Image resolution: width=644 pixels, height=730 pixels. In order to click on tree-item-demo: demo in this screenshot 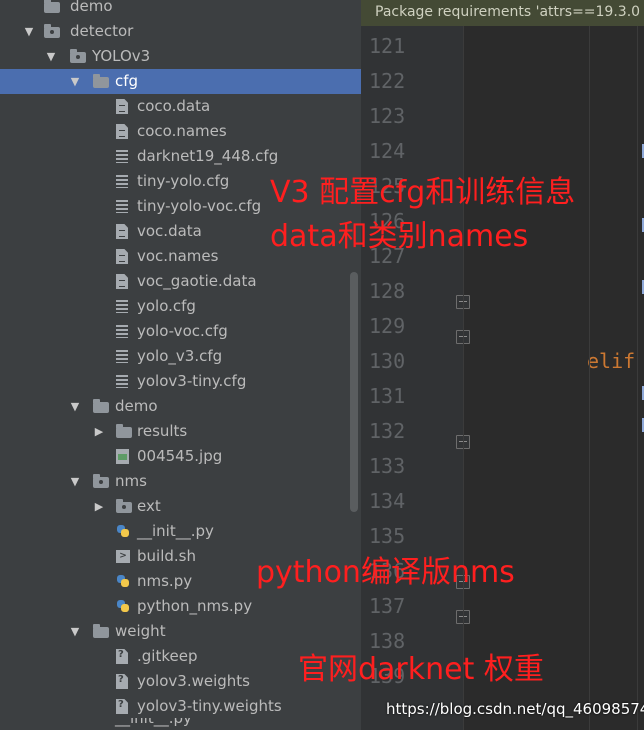, I will do `click(180, 9)`.